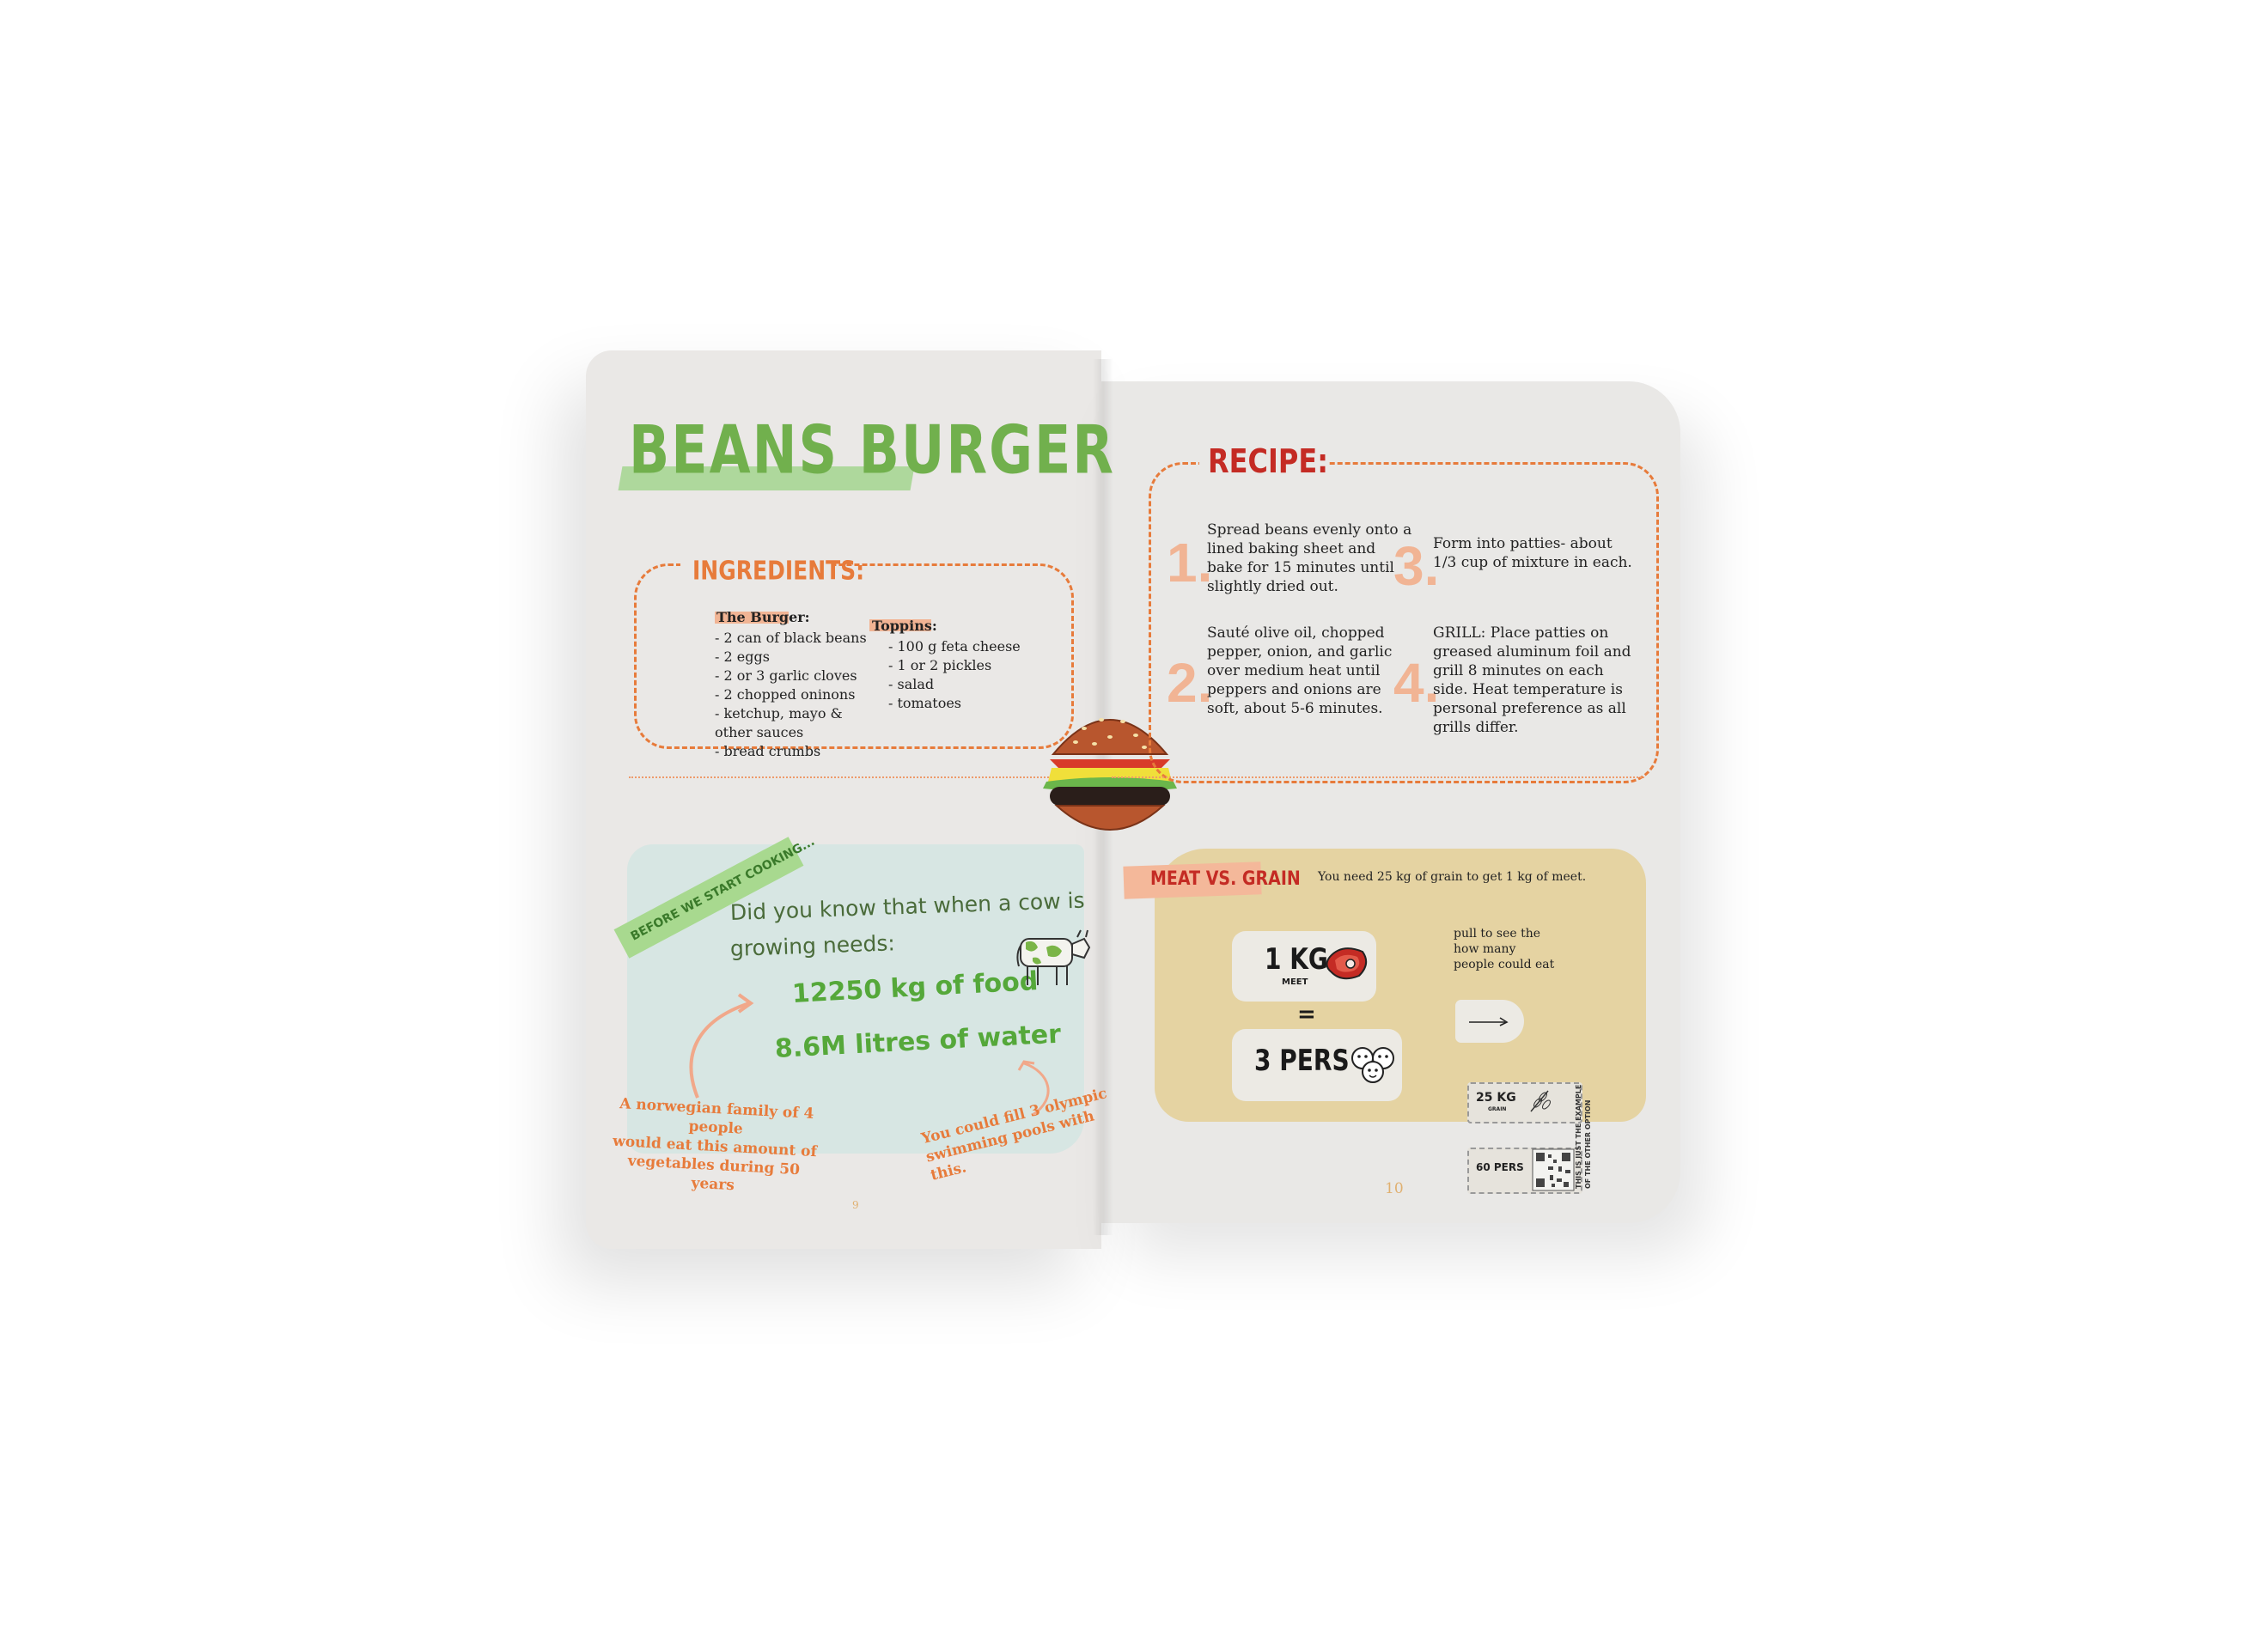 This screenshot has width=2268, height=1644. I want to click on step-line: personal preference as all, so click(1529, 708).